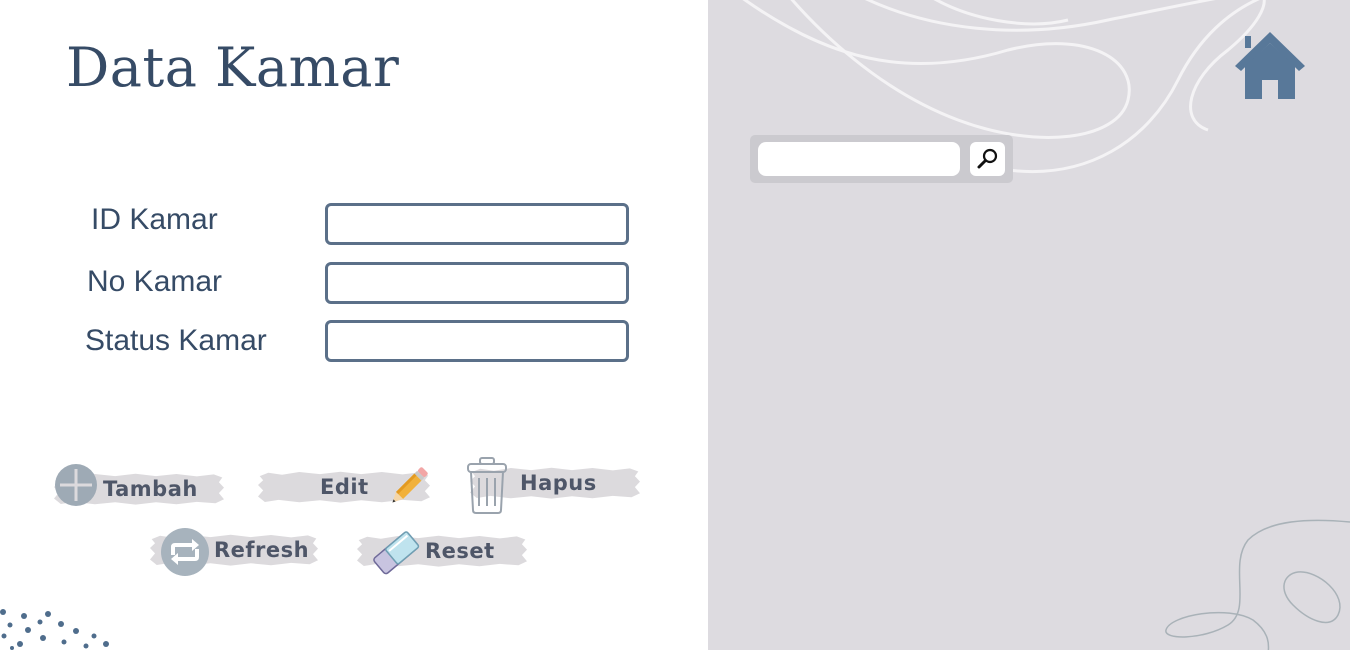  Describe the element at coordinates (487, 487) in the screenshot. I see `trash-icon` at that location.